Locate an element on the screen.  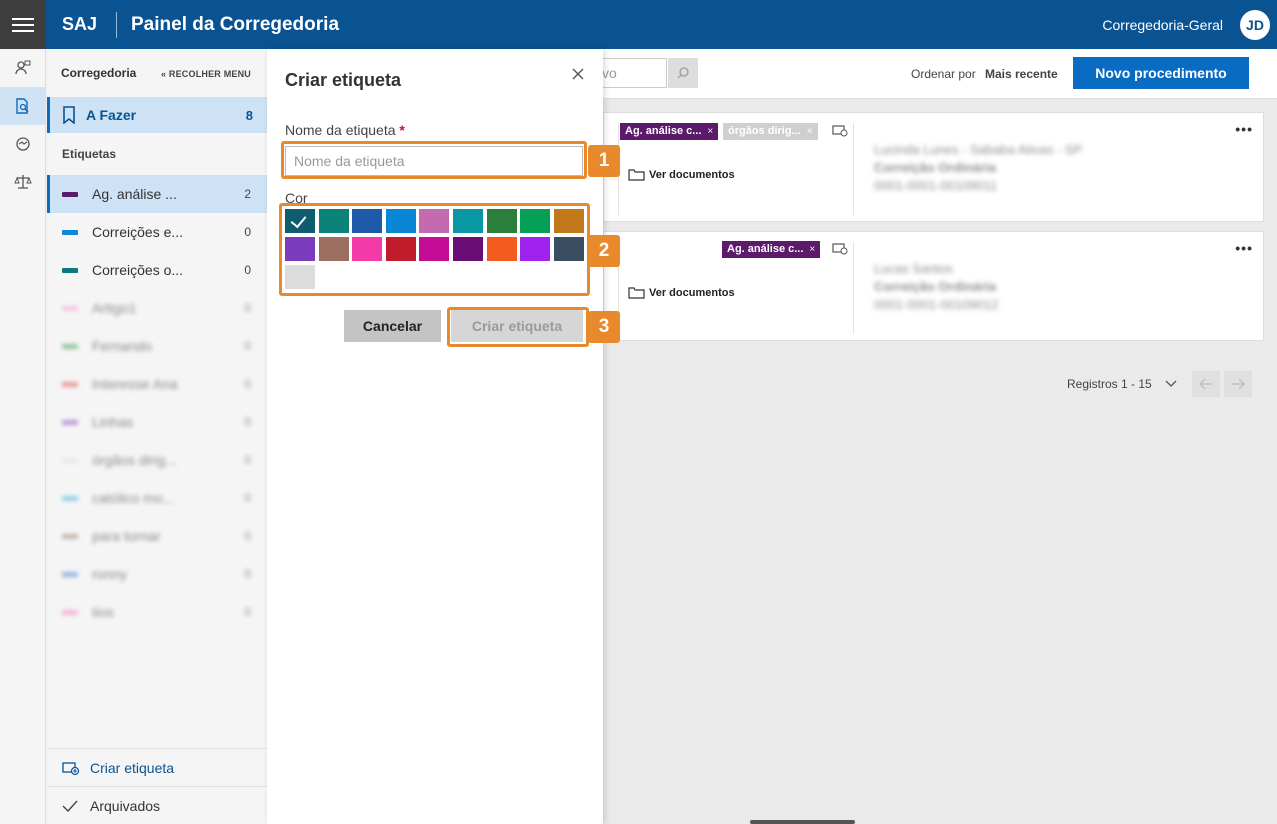
sidebar-tag-item: Artigo1 0 is located at coordinates (157, 308).